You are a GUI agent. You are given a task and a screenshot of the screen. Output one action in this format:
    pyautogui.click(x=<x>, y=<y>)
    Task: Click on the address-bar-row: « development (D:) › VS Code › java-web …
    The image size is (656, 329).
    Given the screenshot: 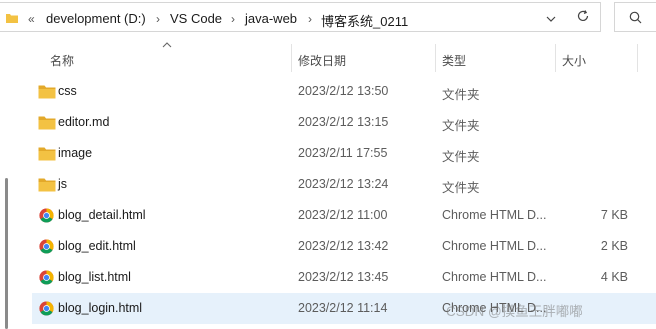 What is the action you would take?
    pyautogui.click(x=328, y=18)
    